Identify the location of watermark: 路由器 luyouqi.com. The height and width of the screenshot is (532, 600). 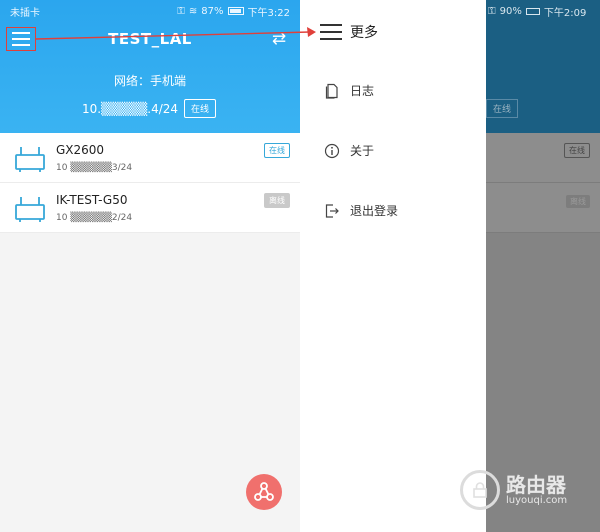
(513, 490).